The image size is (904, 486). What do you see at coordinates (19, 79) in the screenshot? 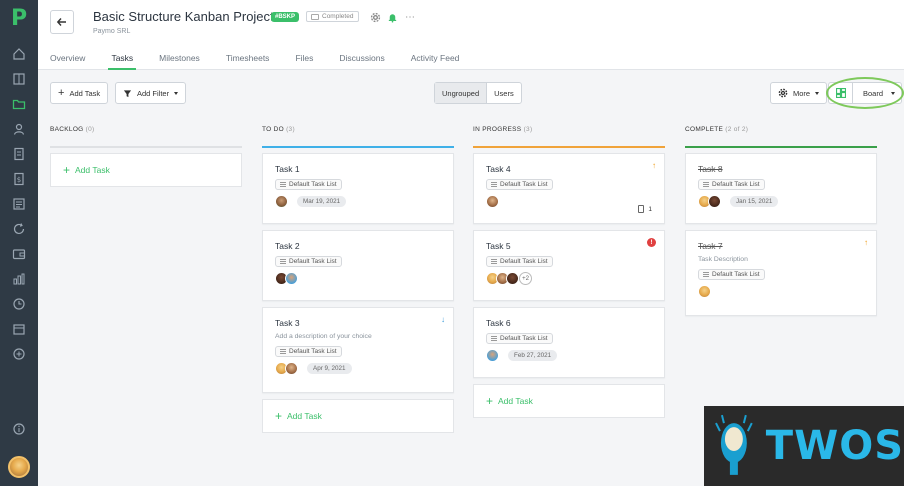
I see `building-icon` at bounding box center [19, 79].